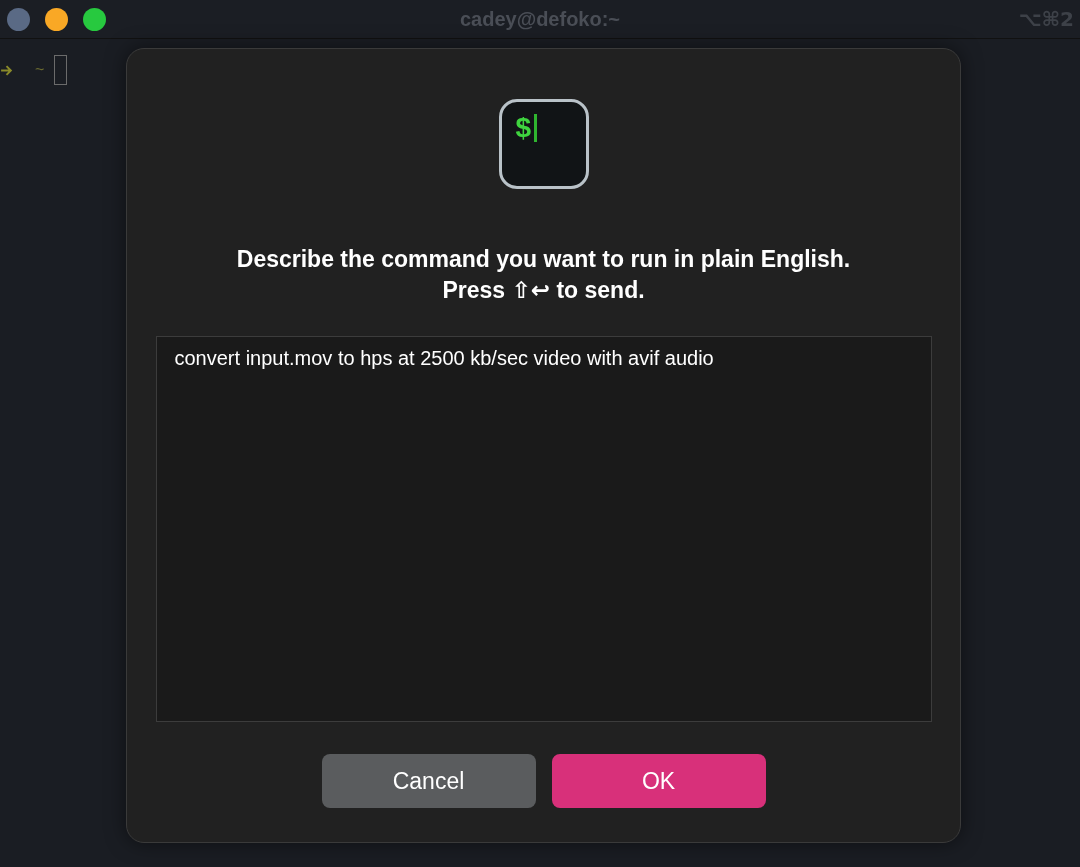 This screenshot has width=1080, height=867. What do you see at coordinates (94, 19) in the screenshot?
I see `zoom-button` at bounding box center [94, 19].